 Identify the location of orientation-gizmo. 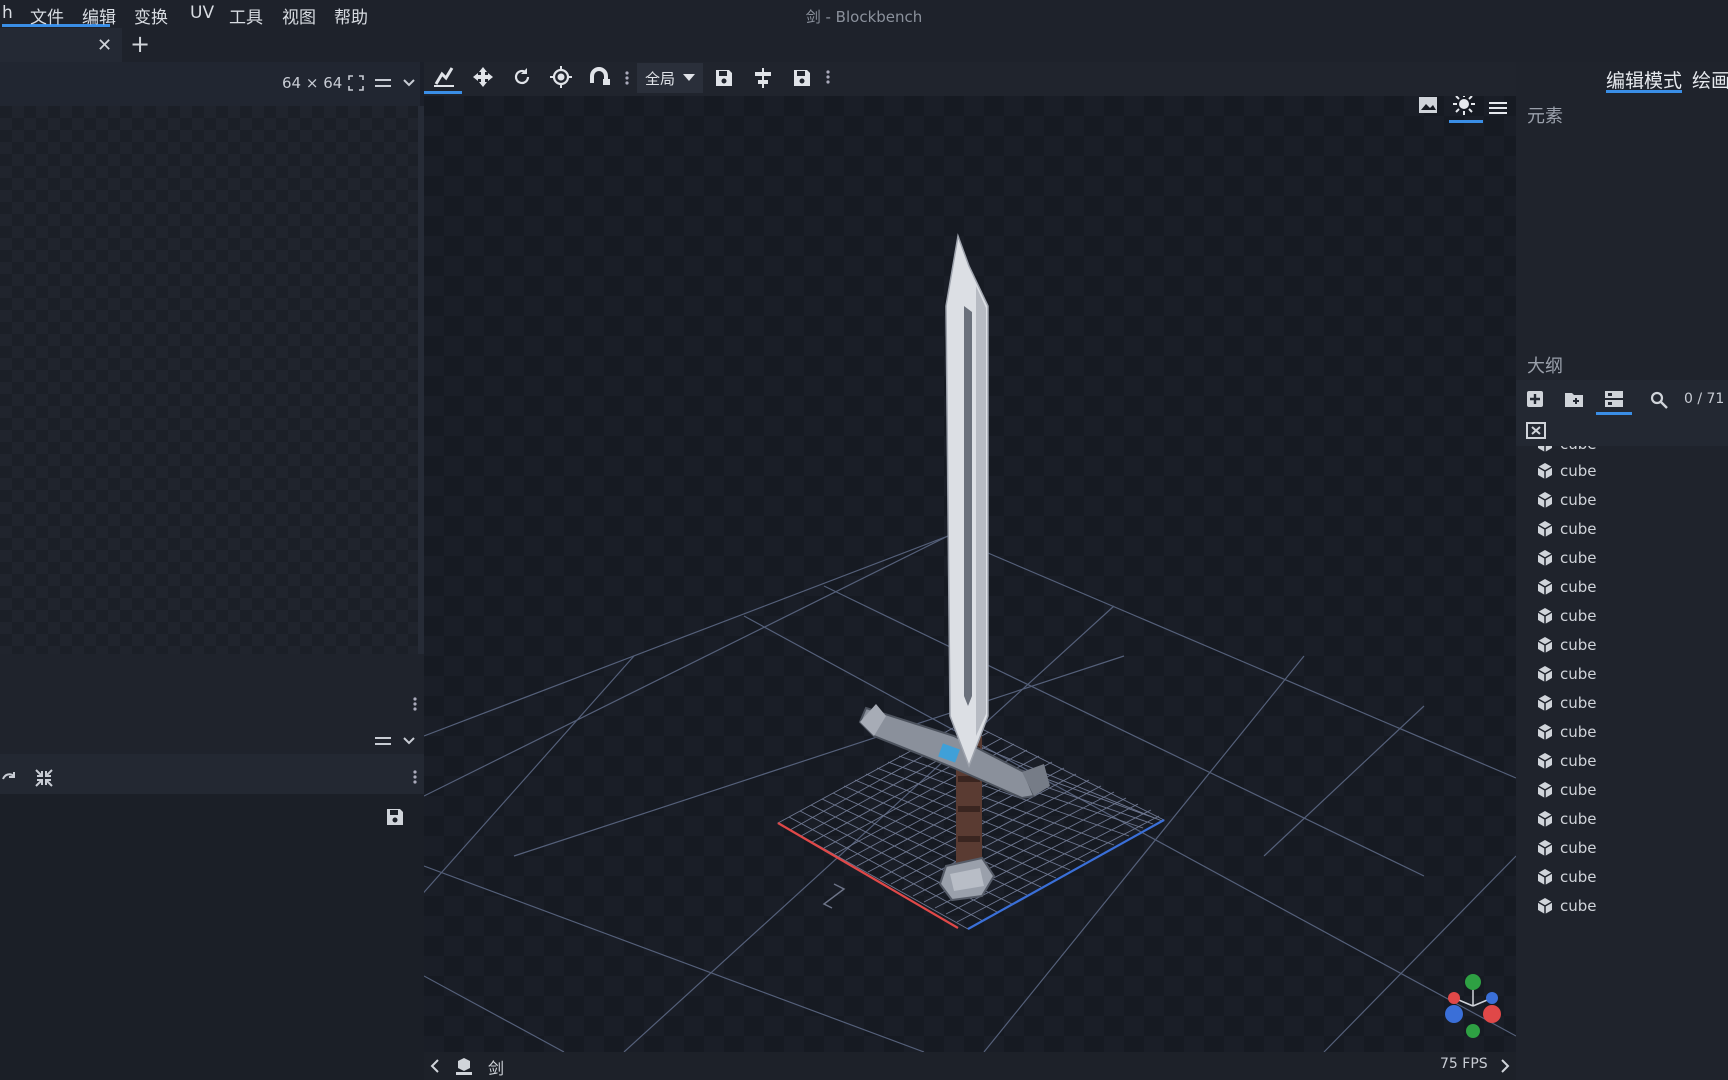
(1473, 1007).